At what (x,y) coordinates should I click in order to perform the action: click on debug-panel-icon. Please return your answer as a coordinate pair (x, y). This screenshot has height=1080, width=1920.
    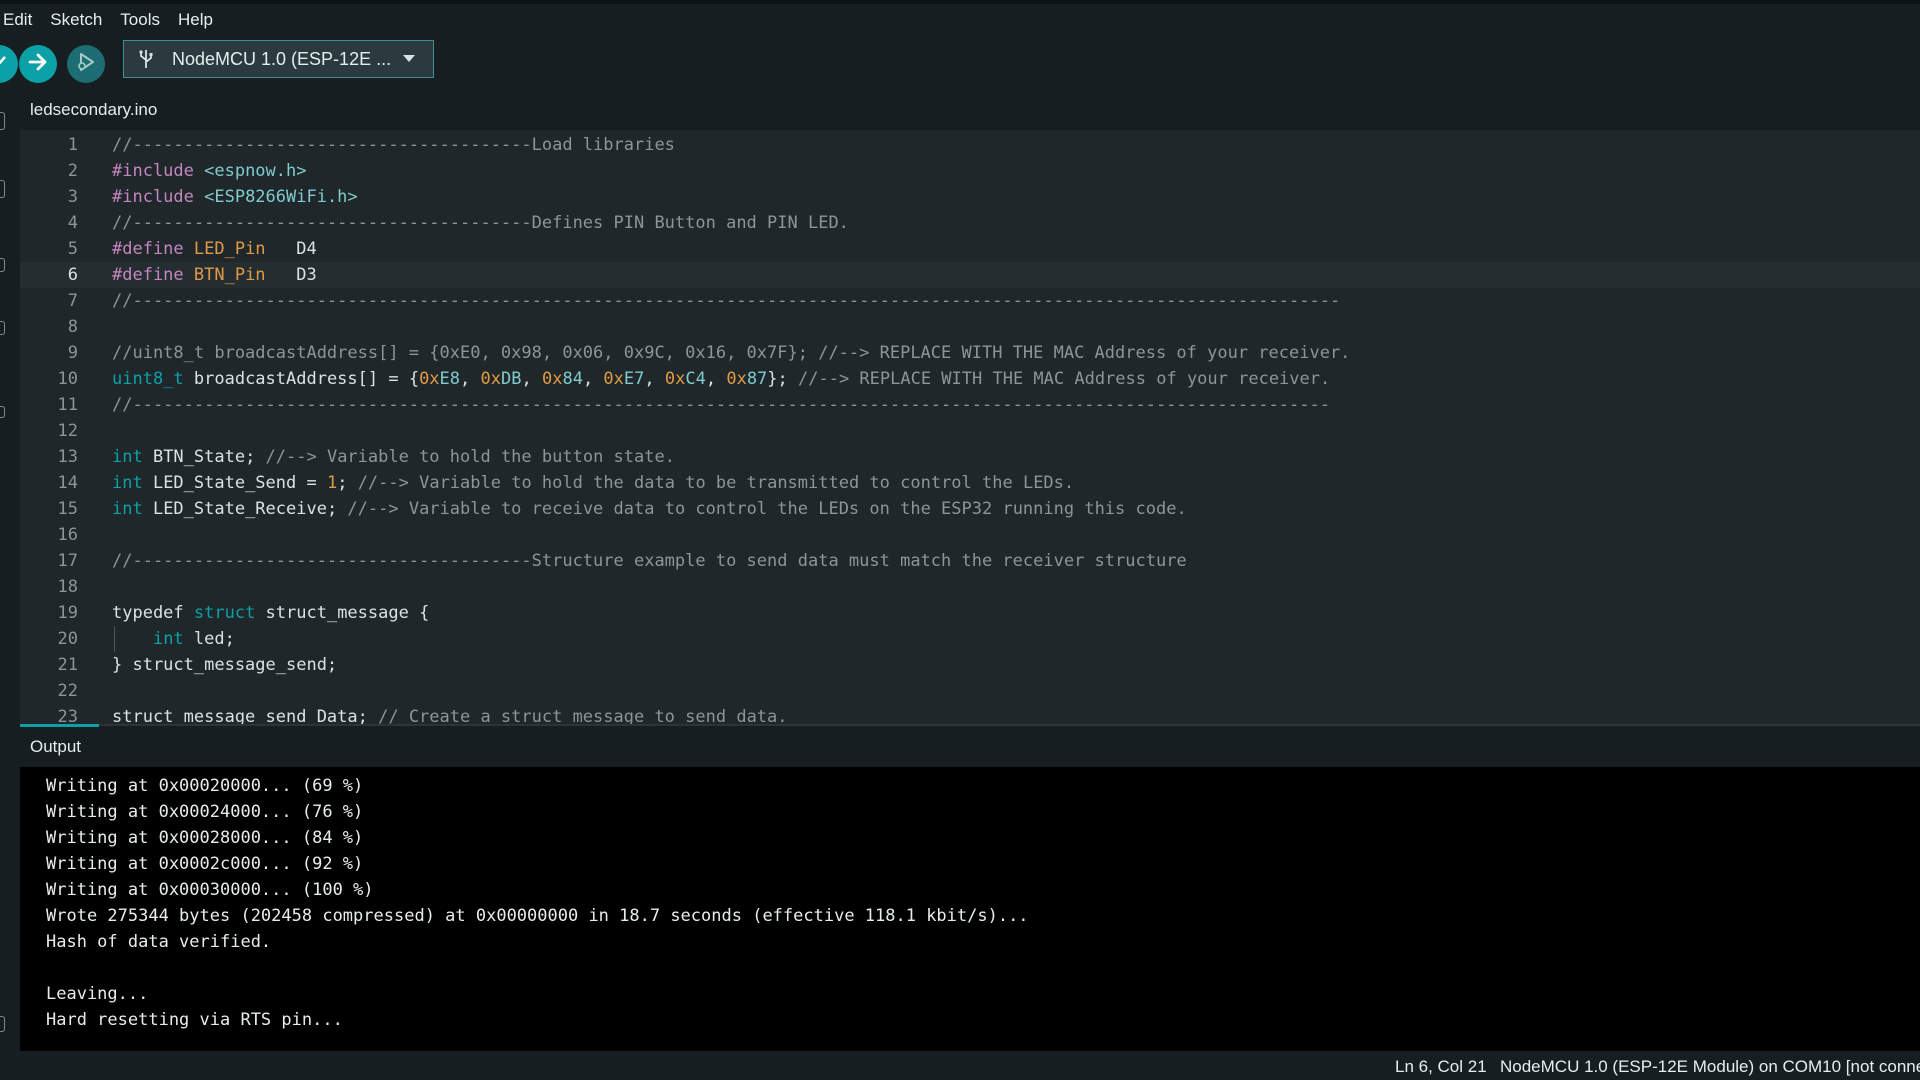
    Looking at the image, I should click on (2, 328).